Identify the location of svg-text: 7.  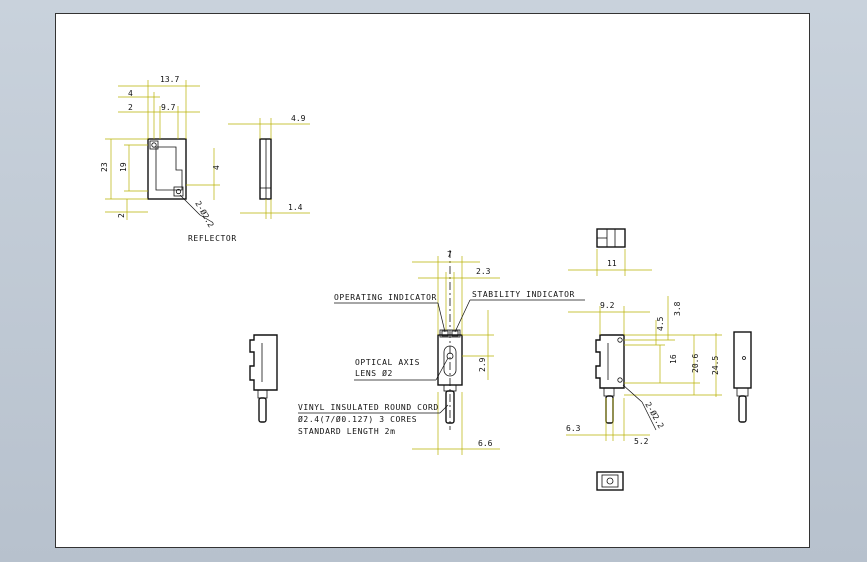
(449, 254).